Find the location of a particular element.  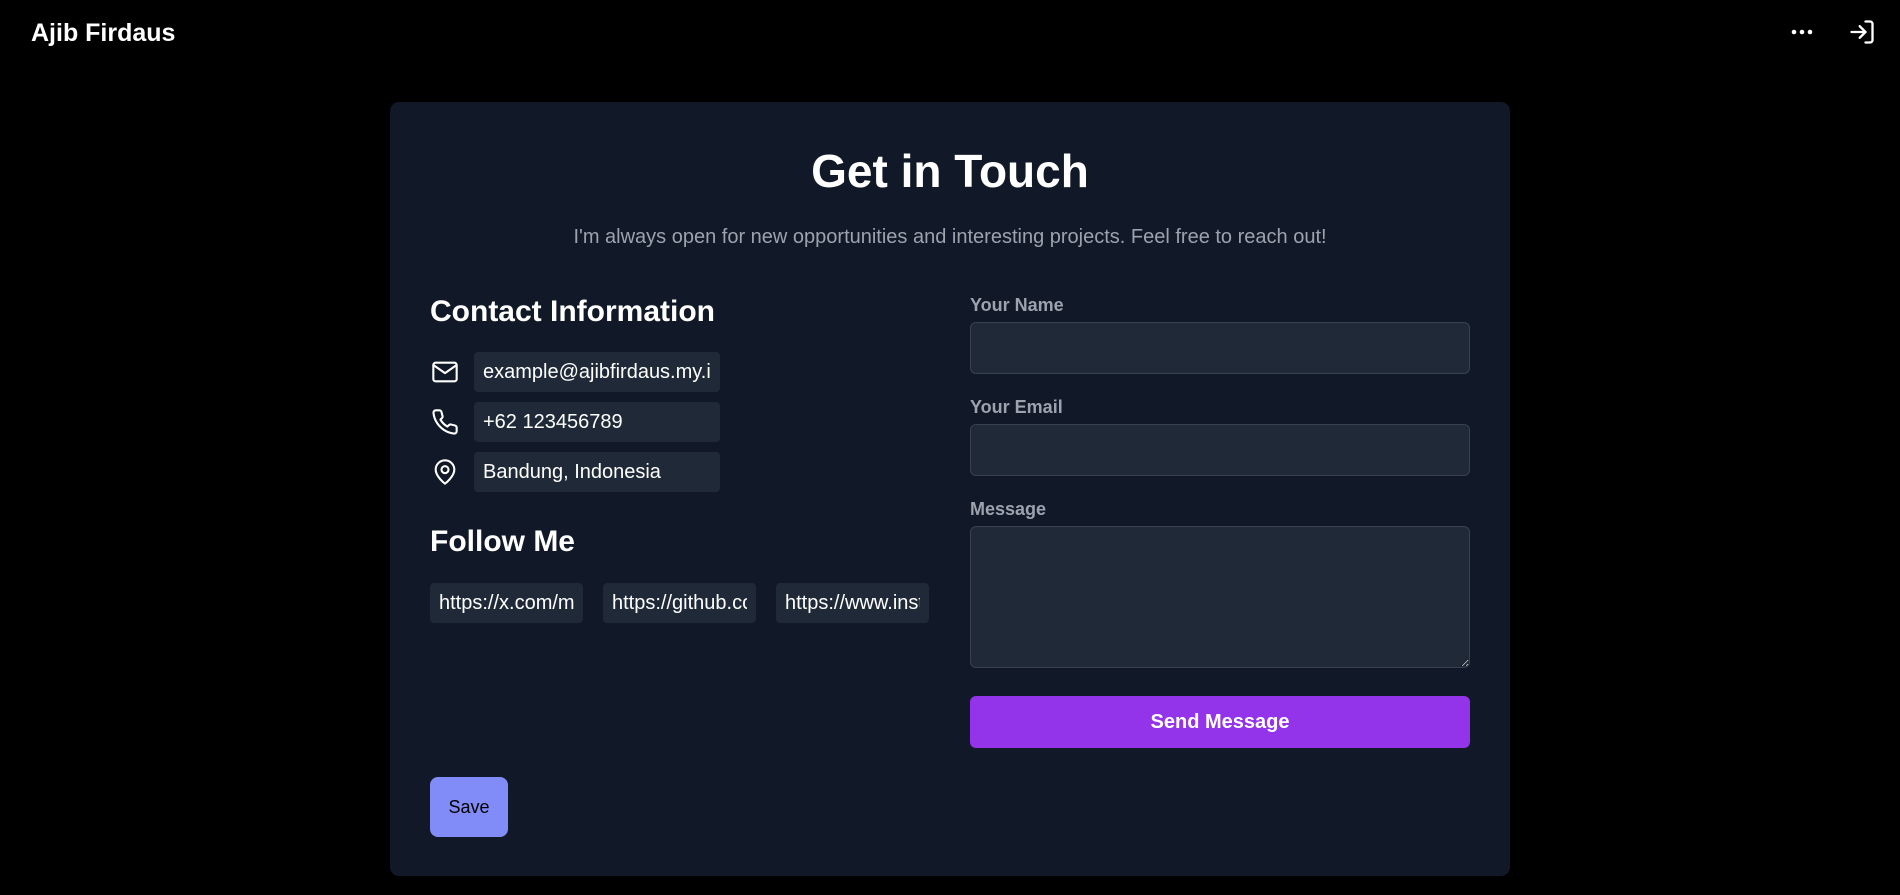

brand-name: Ajib Firdaus is located at coordinates (103, 33).